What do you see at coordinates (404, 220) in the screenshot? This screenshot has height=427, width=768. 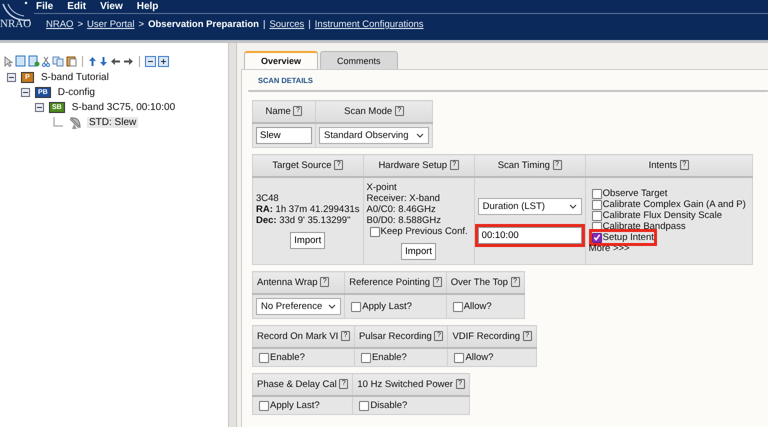 I see `cell-text: B0/D0: 8.588GHz` at bounding box center [404, 220].